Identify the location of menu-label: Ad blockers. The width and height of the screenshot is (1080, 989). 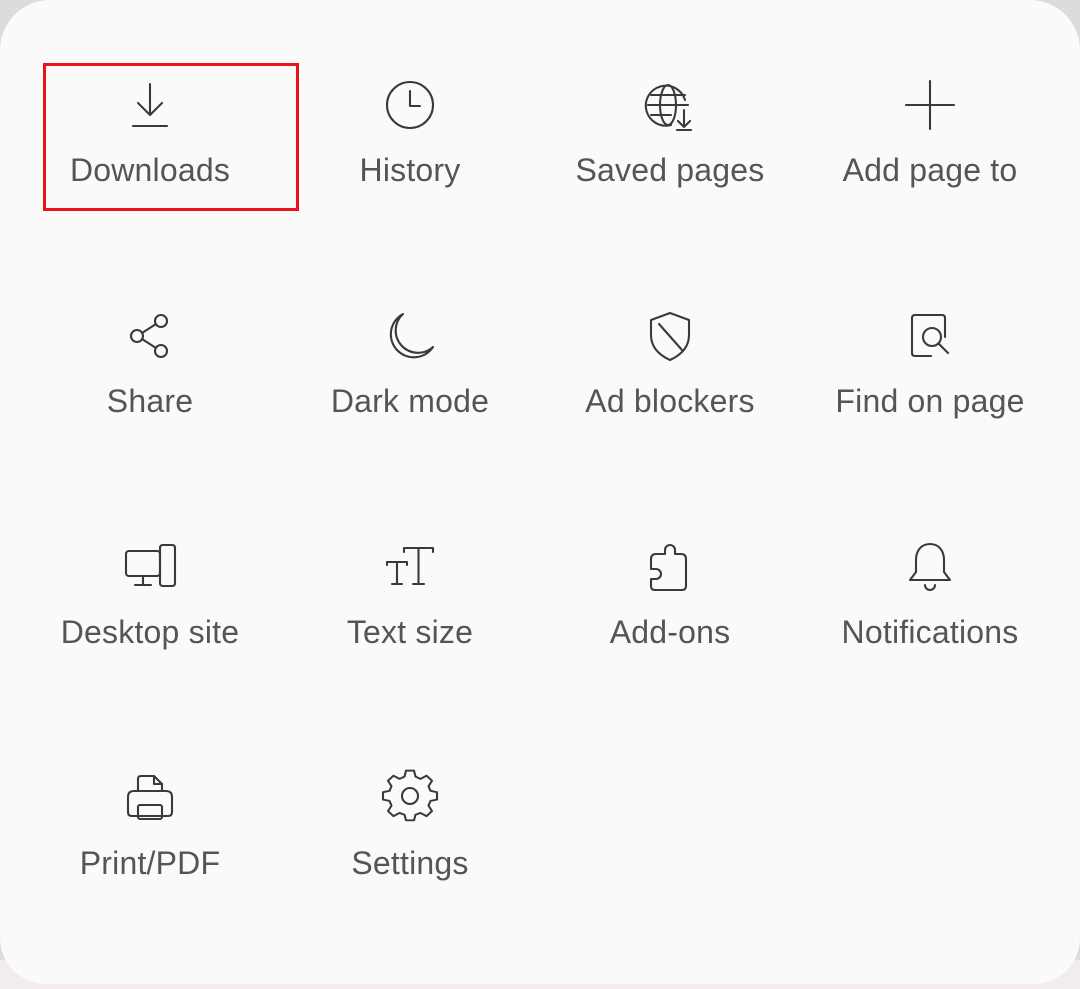
(670, 401).